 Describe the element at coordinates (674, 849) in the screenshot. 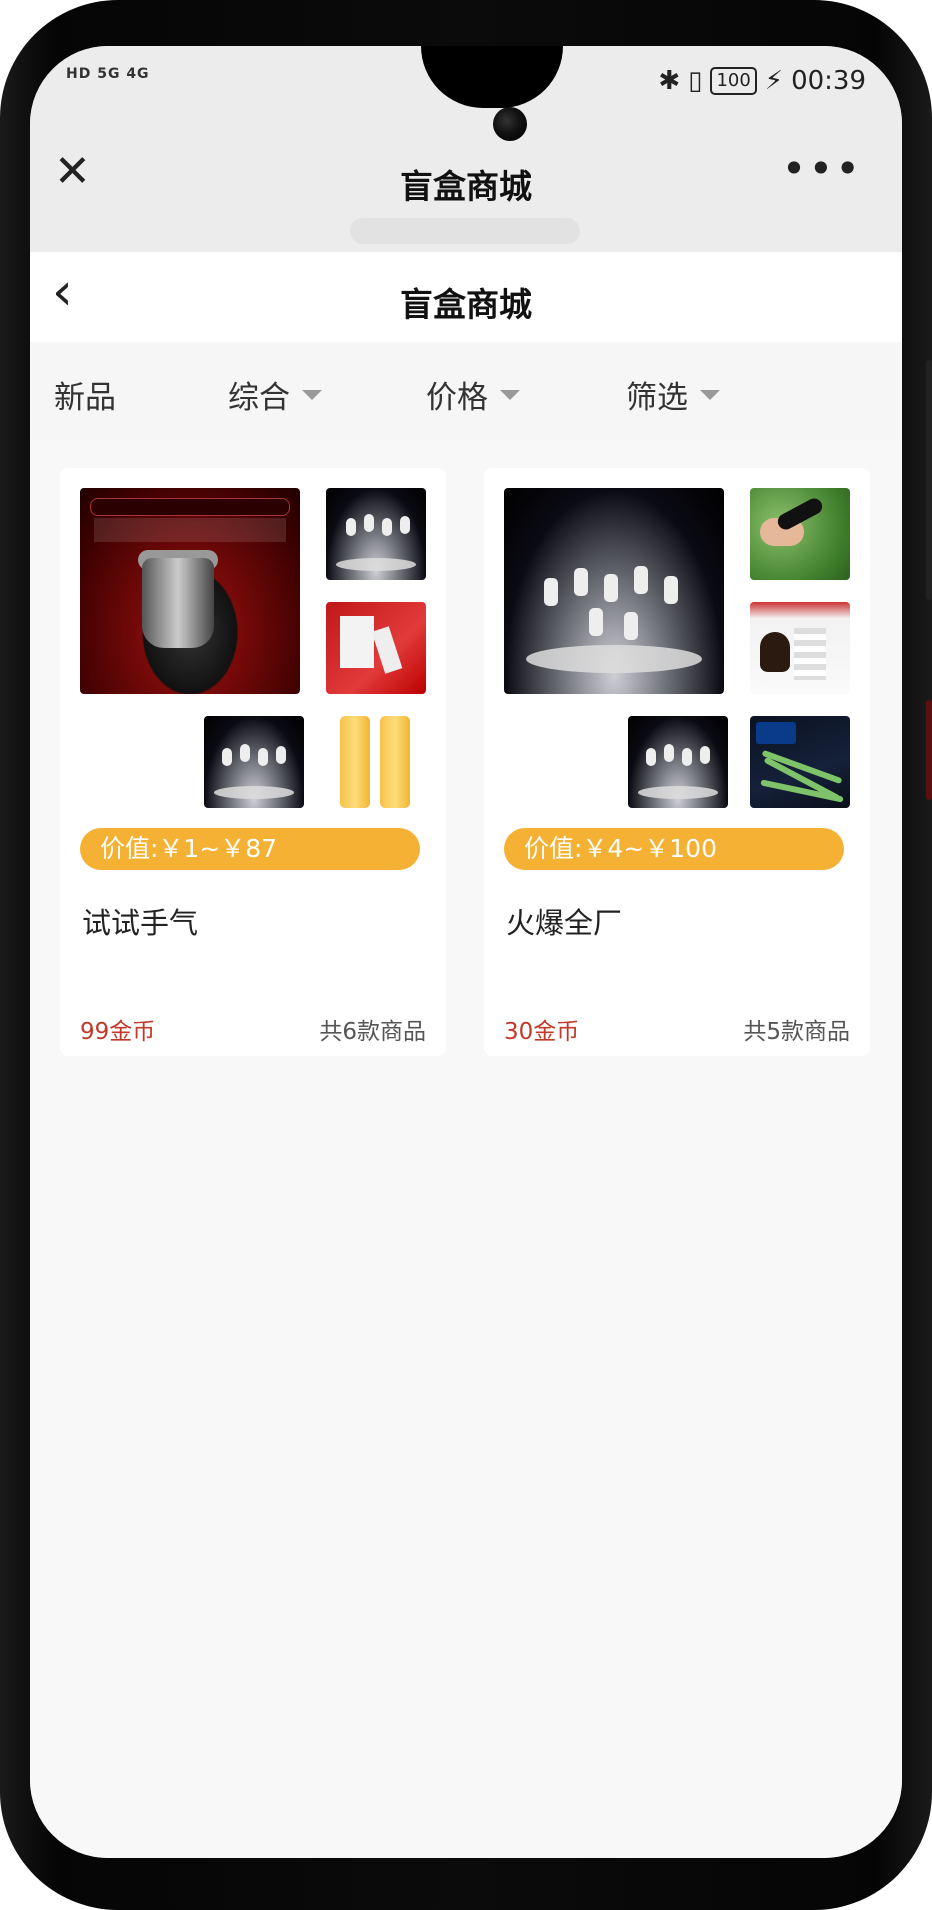

I see `value-range-badge: 价值:￥4~￥100` at that location.